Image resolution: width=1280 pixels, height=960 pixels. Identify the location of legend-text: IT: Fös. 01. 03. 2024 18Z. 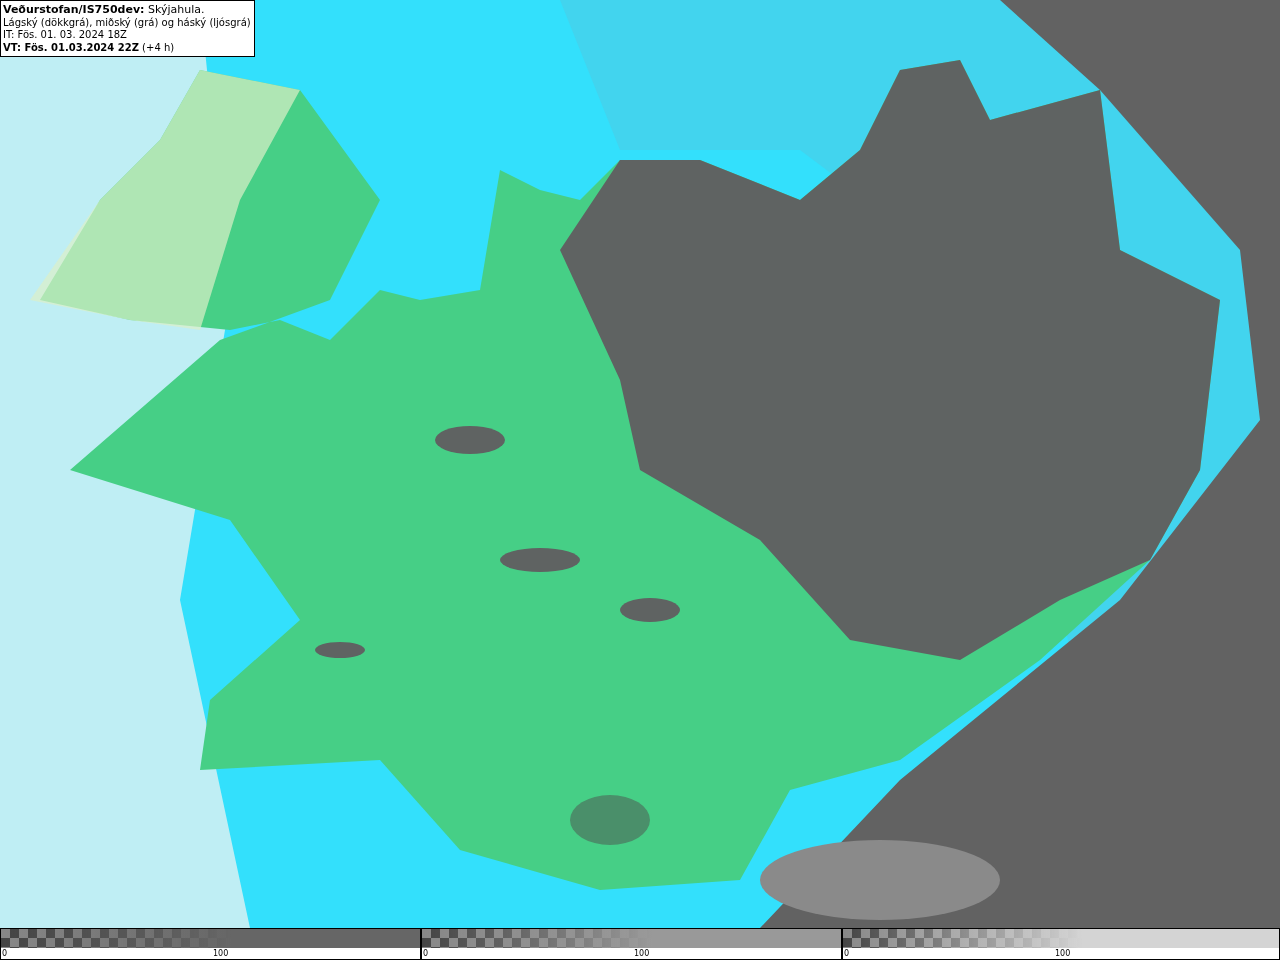
(65, 35).